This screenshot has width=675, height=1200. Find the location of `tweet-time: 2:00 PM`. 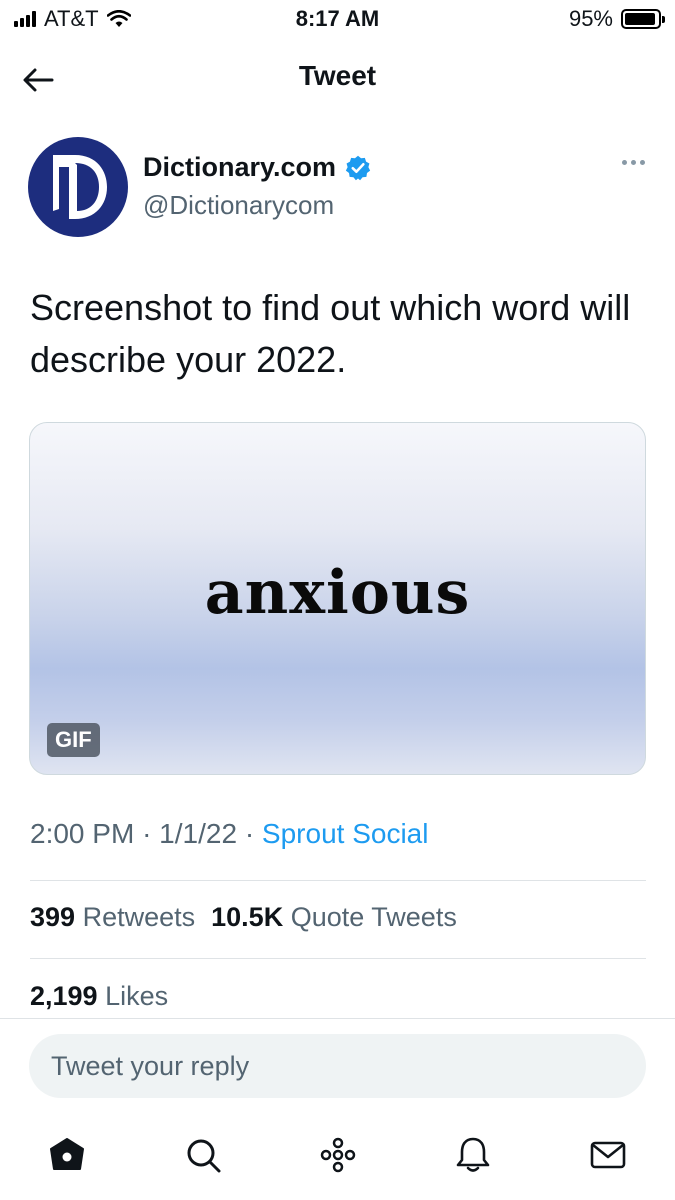

tweet-time: 2:00 PM is located at coordinates (82, 833).